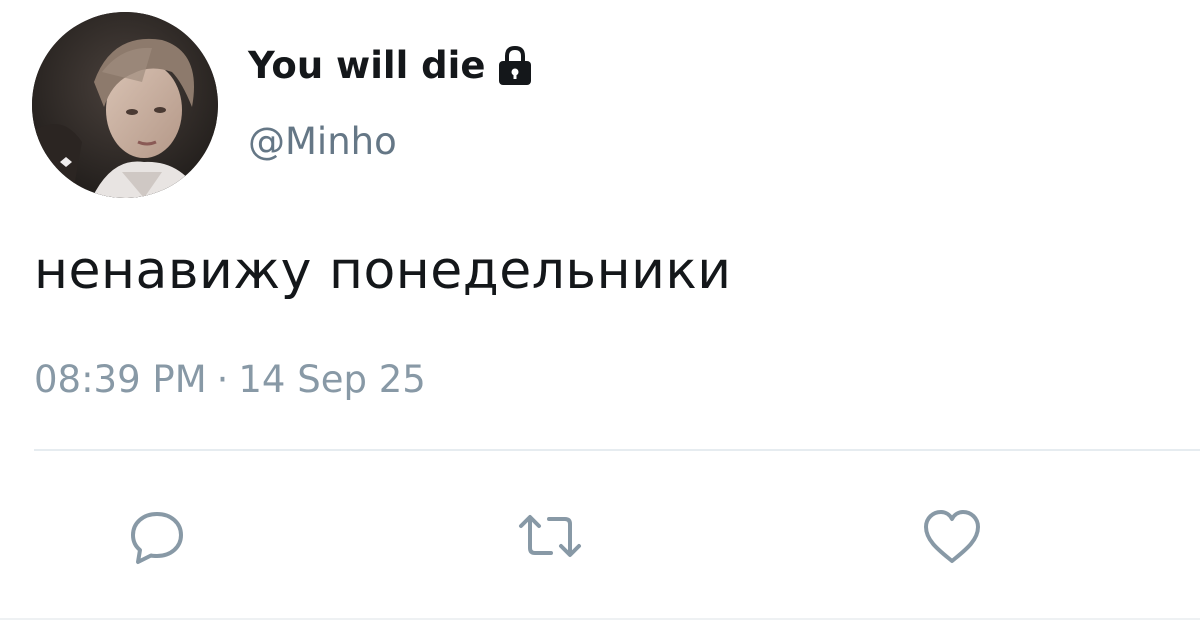 This screenshot has height=633, width=1200. Describe the element at coordinates (515, 66) in the screenshot. I see `lock-icon` at that location.